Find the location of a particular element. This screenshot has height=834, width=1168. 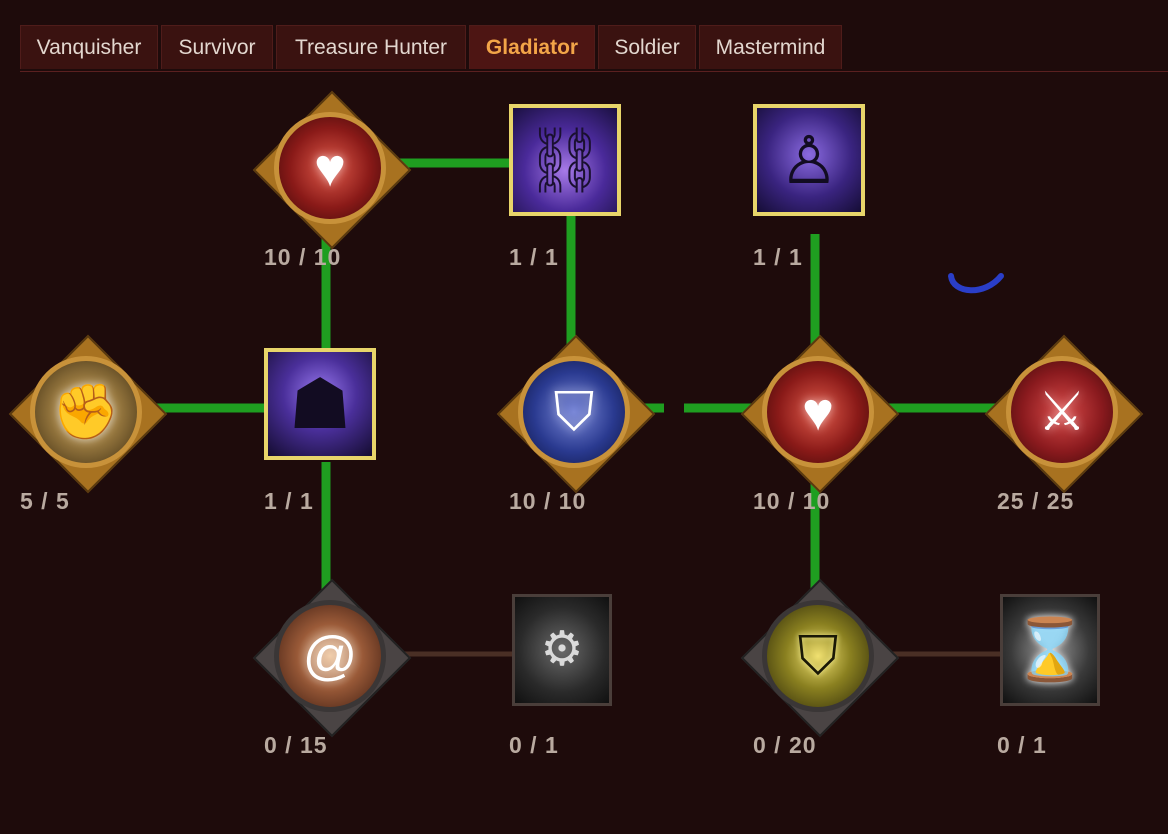

shadow-figure-icon: ☗ is located at coordinates (320, 404).